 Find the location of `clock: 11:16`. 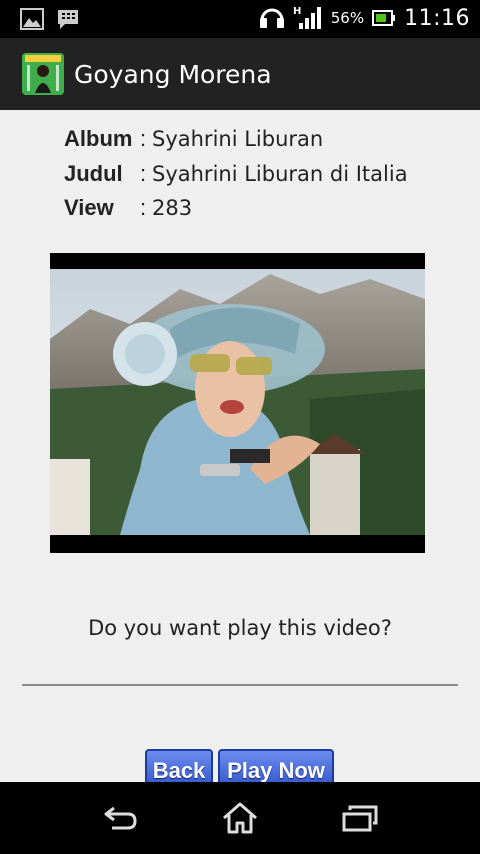

clock: 11:16 is located at coordinates (437, 18).